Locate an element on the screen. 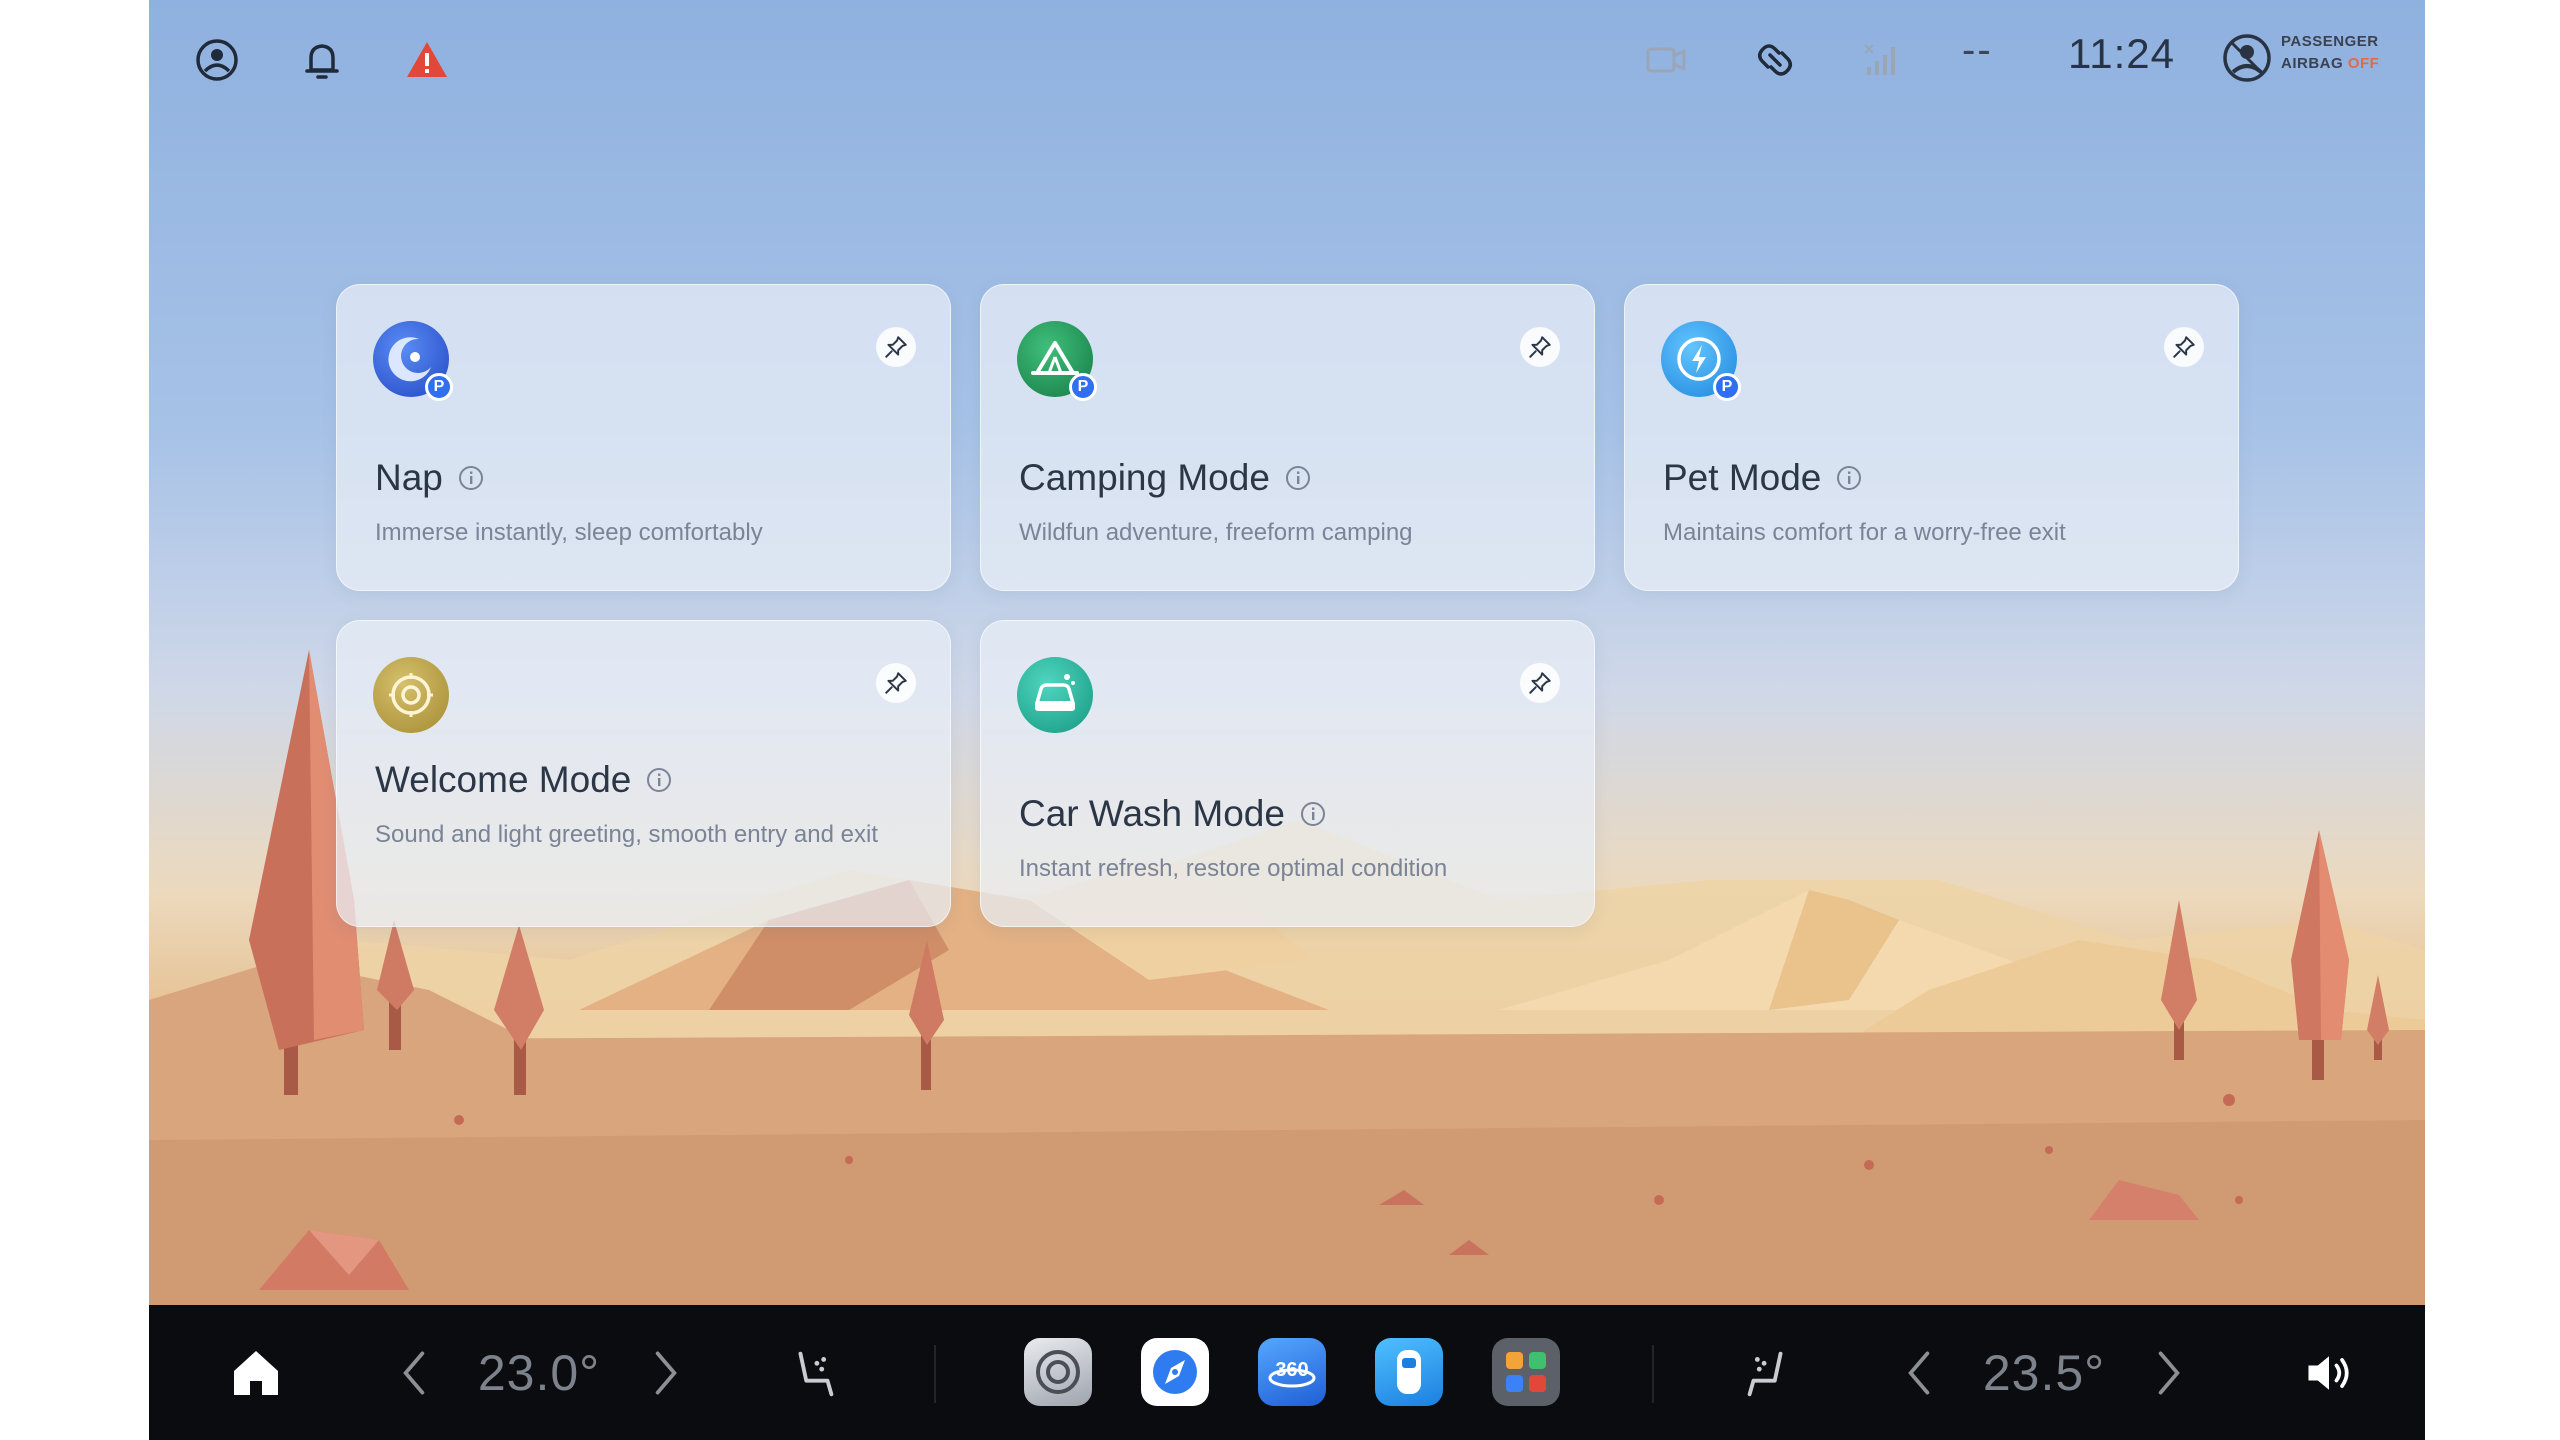  bell-icon is located at coordinates (322, 60).